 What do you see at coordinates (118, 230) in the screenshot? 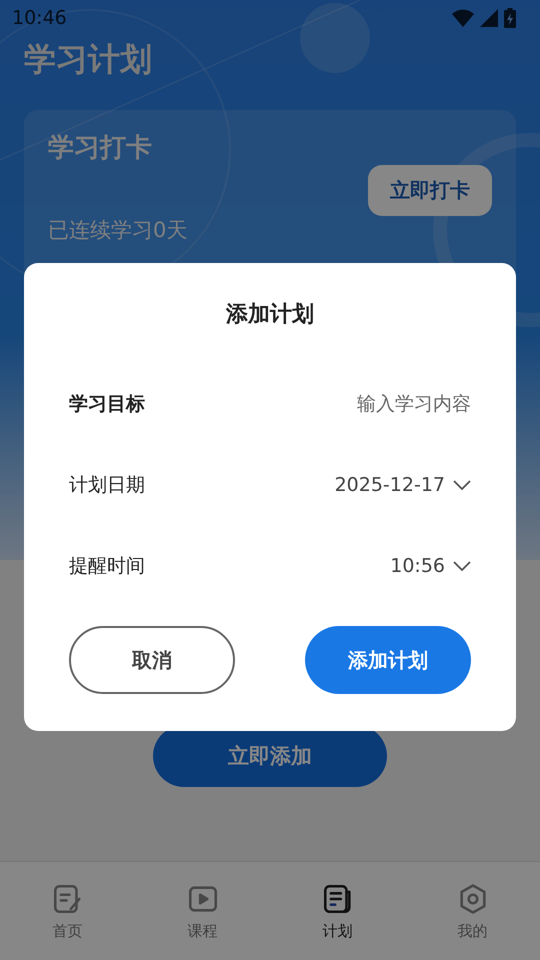
I see `streak-text: 已连续学习0天` at bounding box center [118, 230].